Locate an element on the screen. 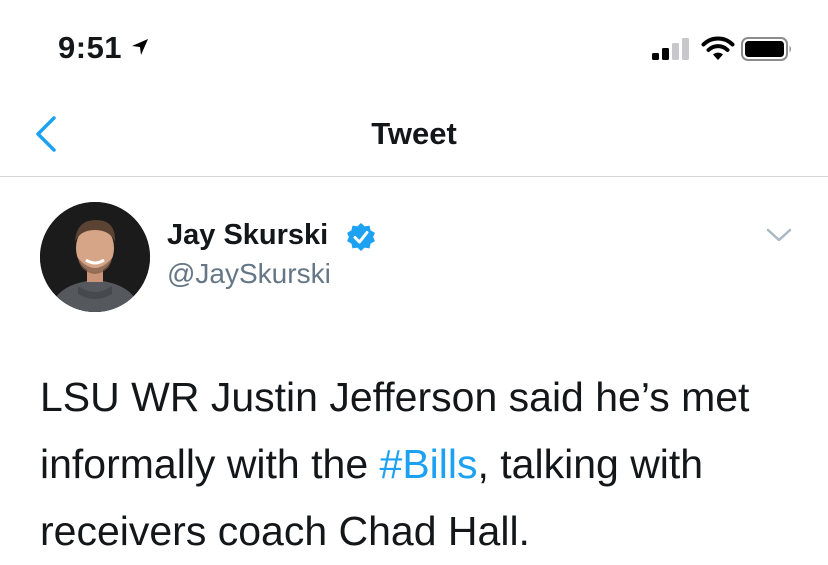  nav-bar: Tweet is located at coordinates (414, 138).